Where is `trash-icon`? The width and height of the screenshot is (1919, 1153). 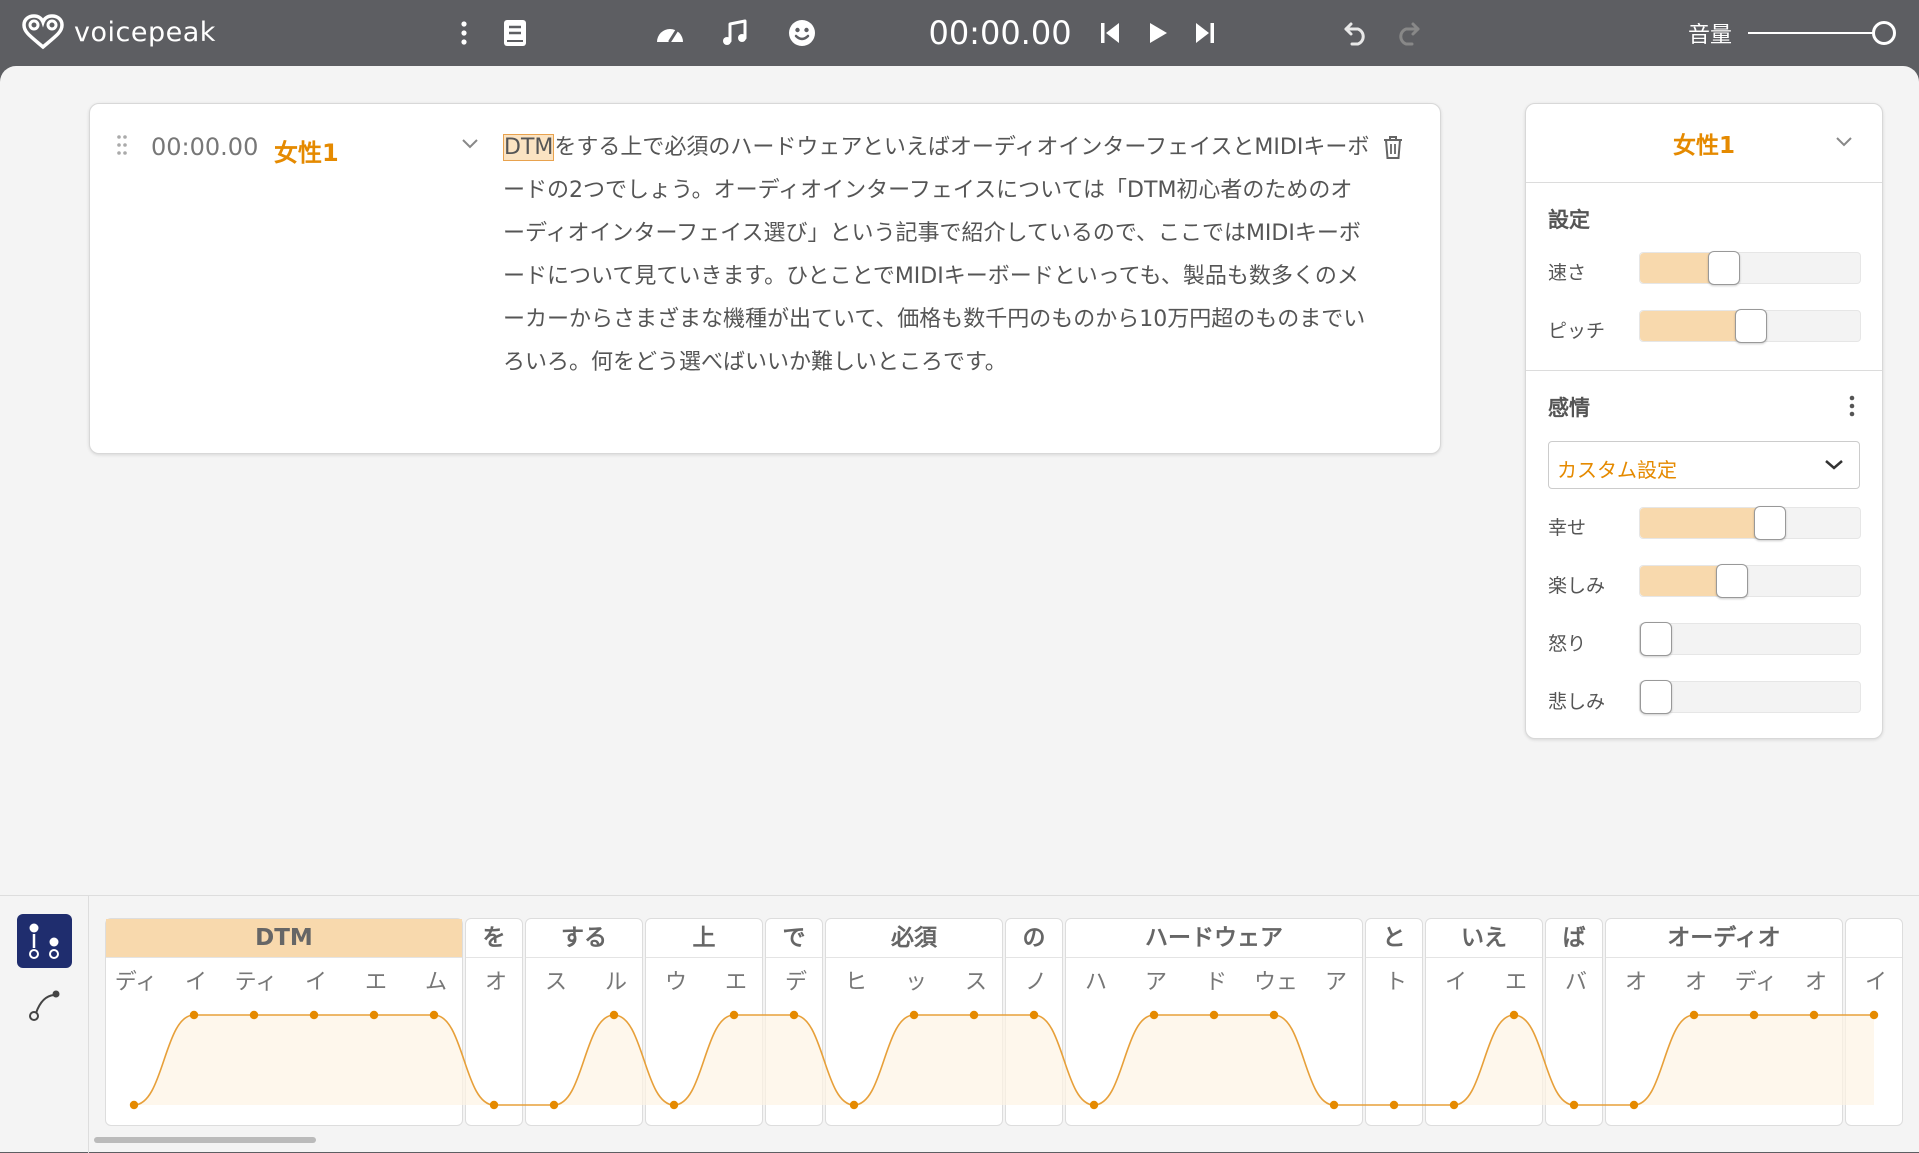 trash-icon is located at coordinates (1393, 149).